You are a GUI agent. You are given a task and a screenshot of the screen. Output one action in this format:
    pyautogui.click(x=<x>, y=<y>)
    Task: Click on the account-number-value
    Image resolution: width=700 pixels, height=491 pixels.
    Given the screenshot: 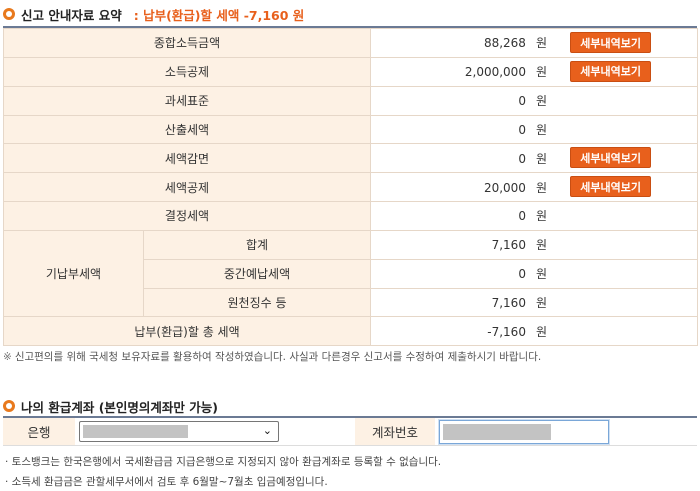 What is the action you would take?
    pyautogui.click(x=497, y=431)
    